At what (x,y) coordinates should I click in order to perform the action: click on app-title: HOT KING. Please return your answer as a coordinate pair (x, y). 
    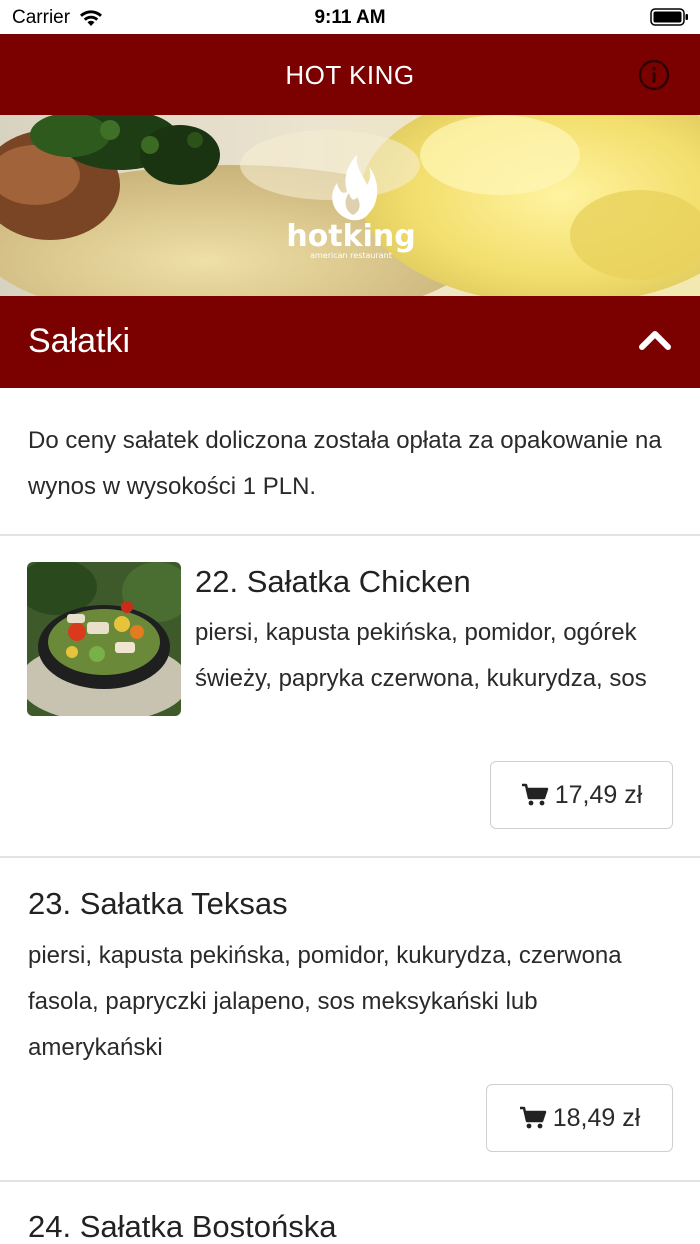
    Looking at the image, I should click on (350, 75).